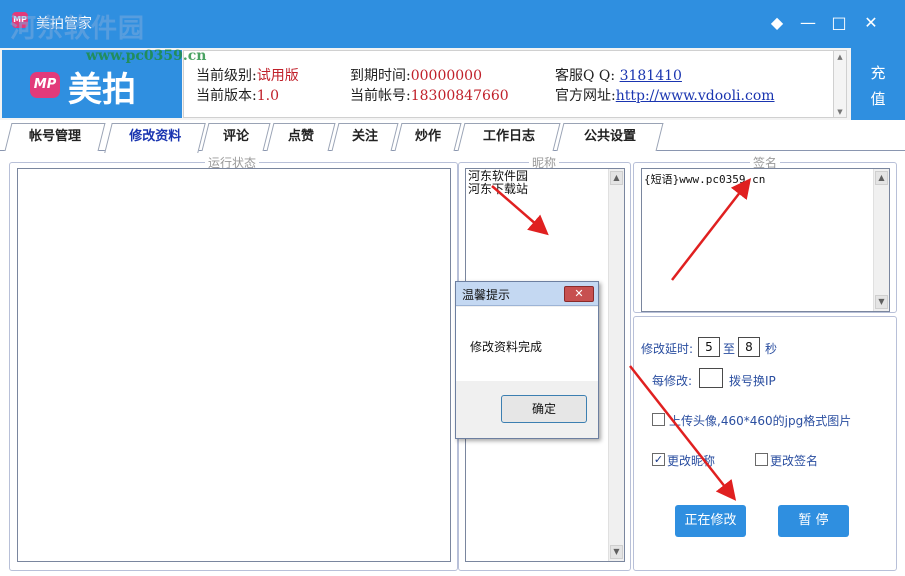 The image size is (905, 576). Describe the element at coordinates (247, 76) in the screenshot. I see `level-info: 当前级别:试用版` at that location.